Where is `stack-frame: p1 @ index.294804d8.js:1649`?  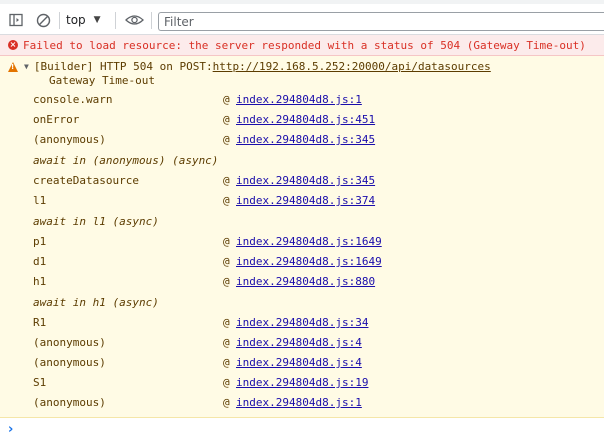
stack-frame: p1 @ index.294804d8.js:1649 is located at coordinates (313, 242).